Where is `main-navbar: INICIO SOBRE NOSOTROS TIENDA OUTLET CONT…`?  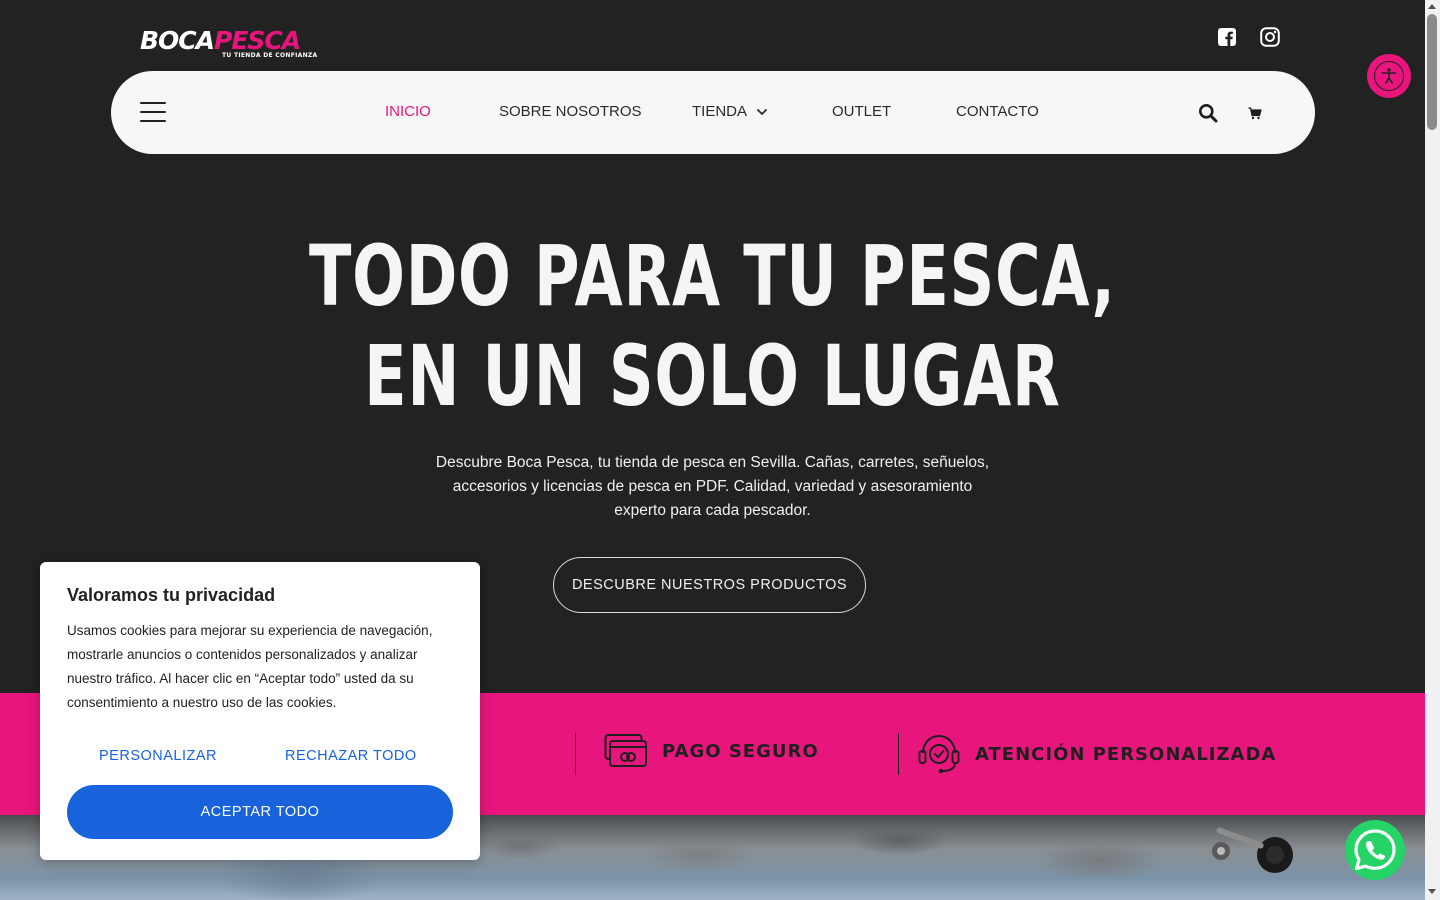 main-navbar: INICIO SOBRE NOSOTROS TIENDA OUTLET CONT… is located at coordinates (713, 112).